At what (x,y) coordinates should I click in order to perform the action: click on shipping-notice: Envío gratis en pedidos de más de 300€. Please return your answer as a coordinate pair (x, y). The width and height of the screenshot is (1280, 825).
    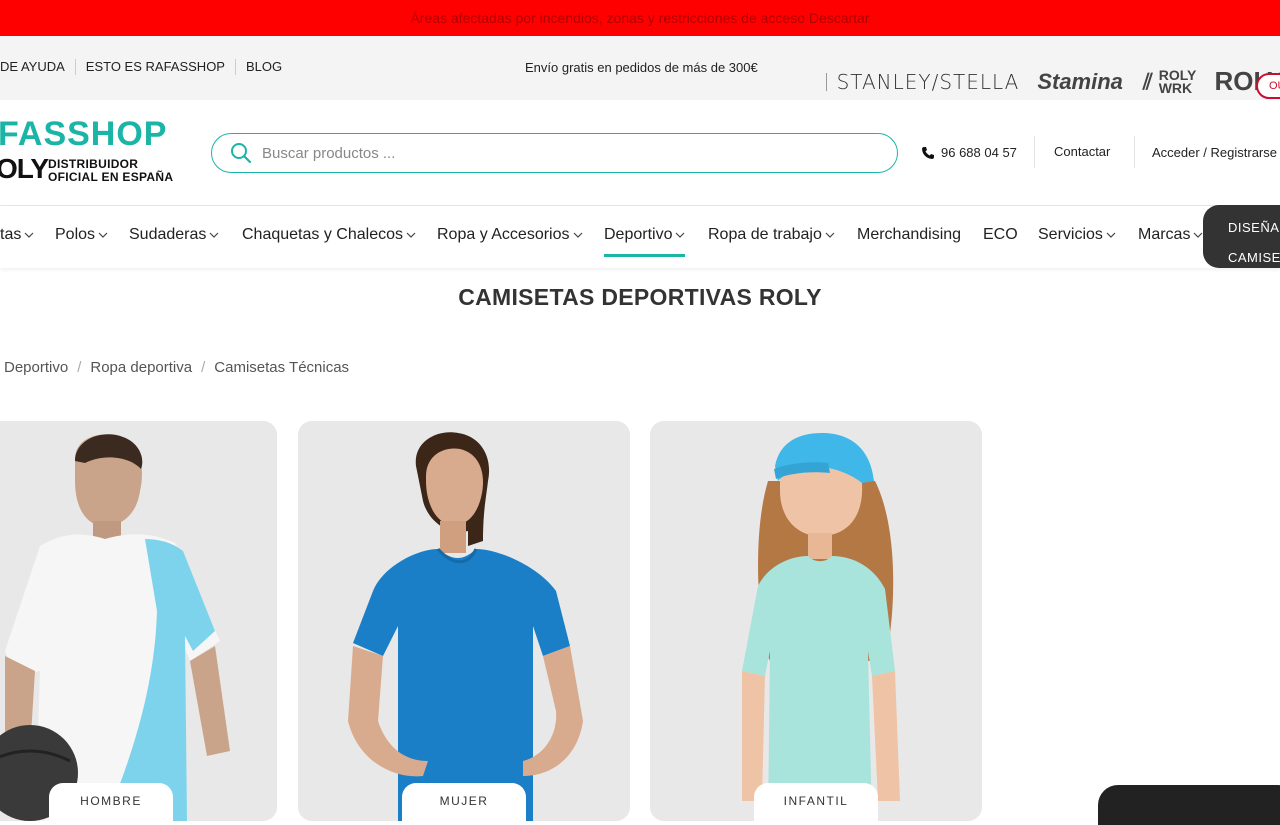
    Looking at the image, I should click on (641, 67).